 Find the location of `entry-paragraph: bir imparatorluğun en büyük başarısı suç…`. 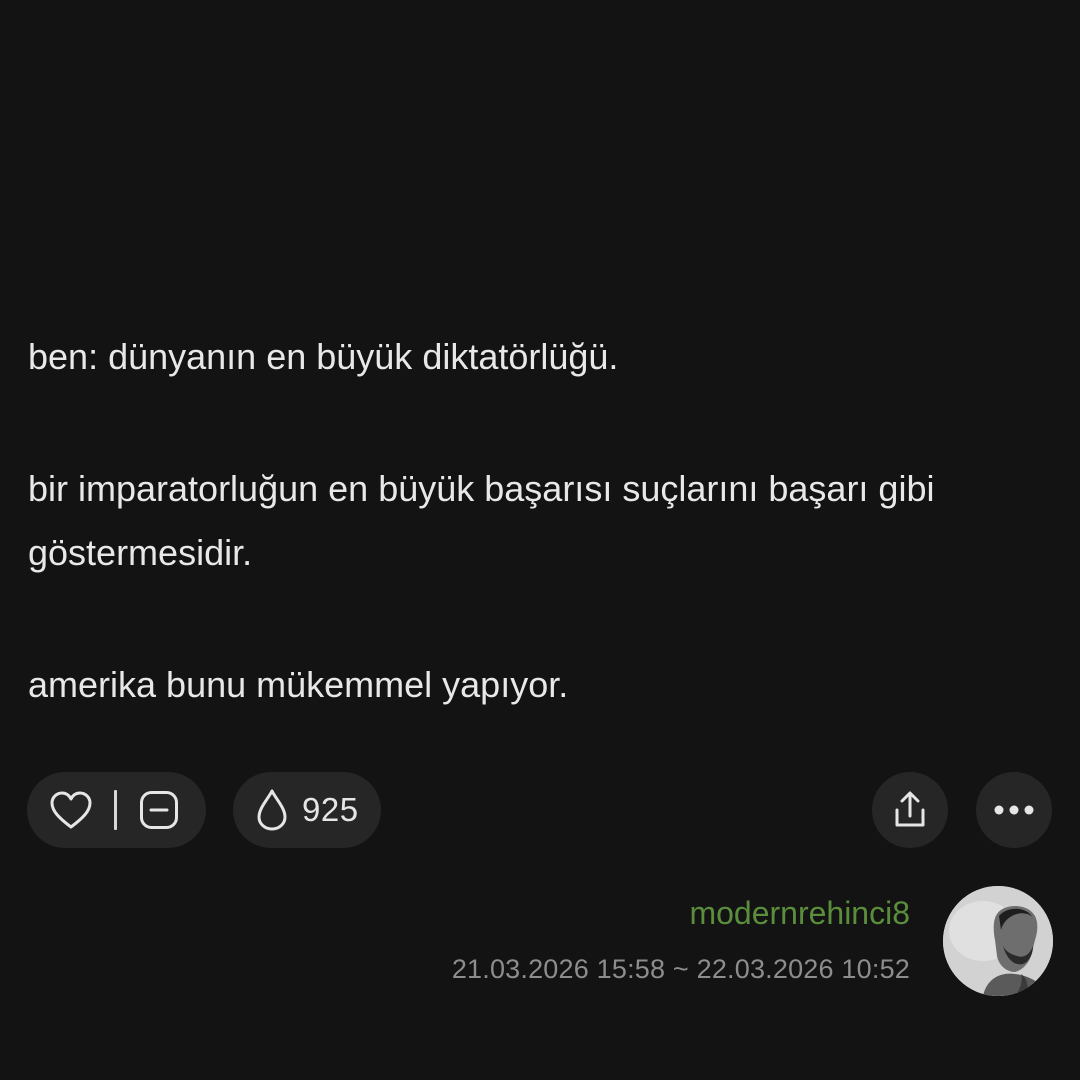

entry-paragraph: bir imparatorluğun en büyük başarısı suç… is located at coordinates (481, 520).